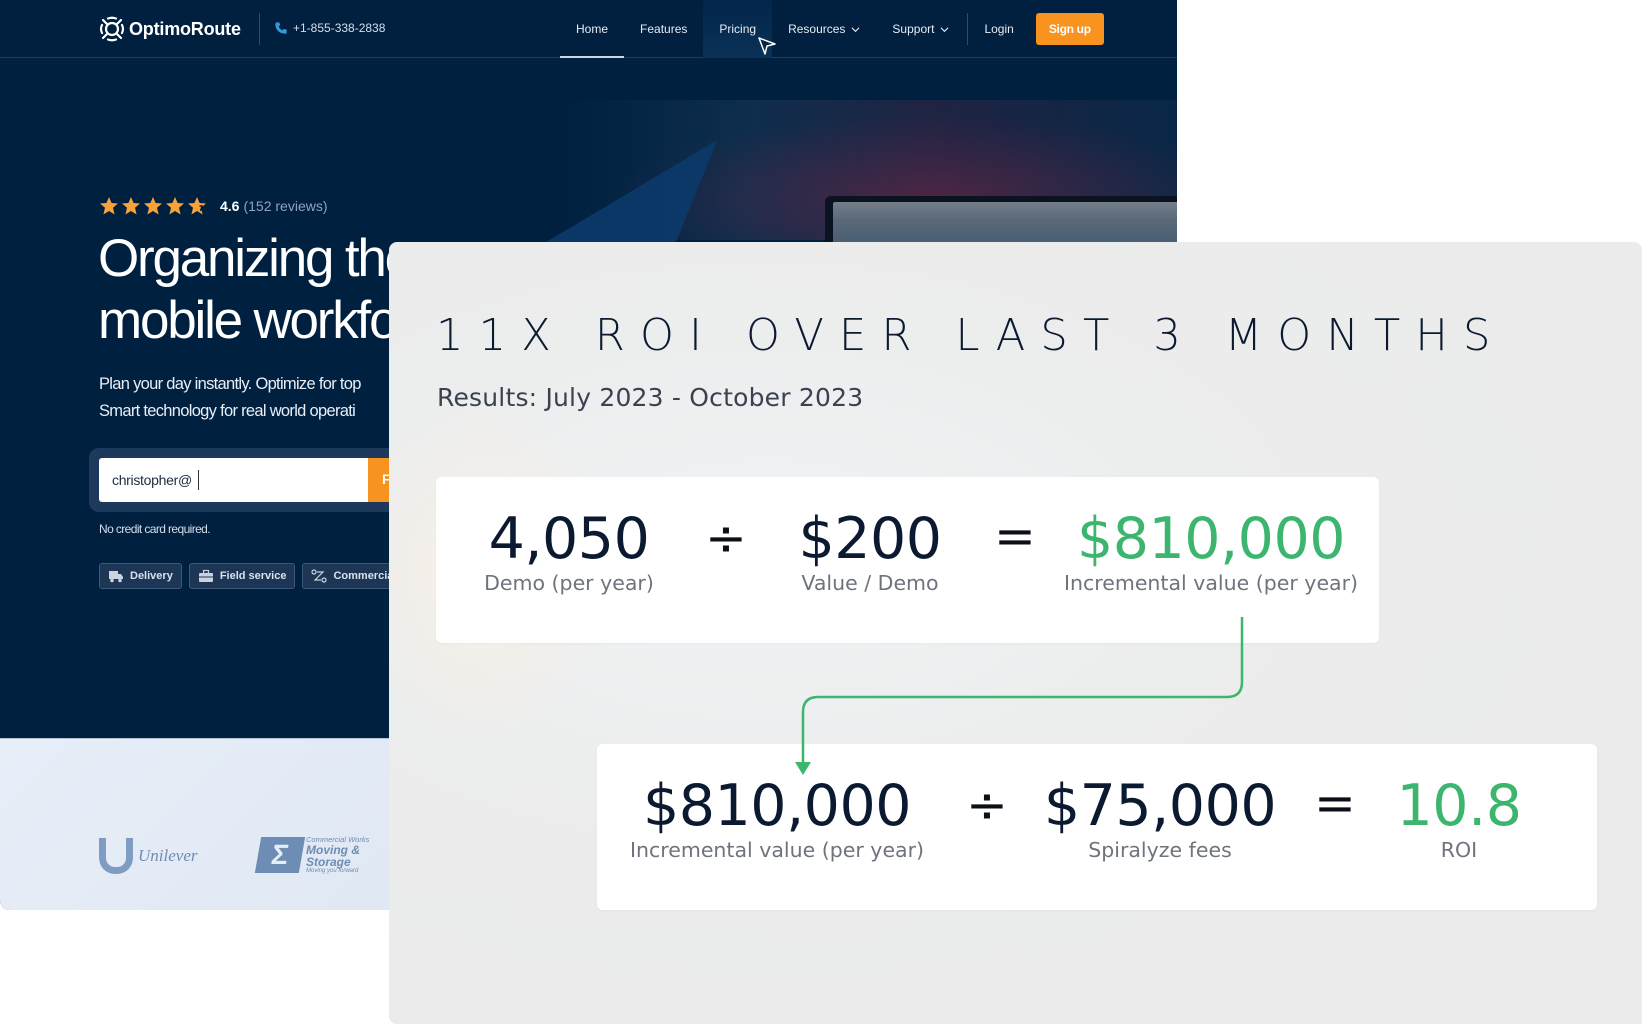 Image resolution: width=1642 pixels, height=1024 pixels. I want to click on nav-support: Support, so click(920, 29).